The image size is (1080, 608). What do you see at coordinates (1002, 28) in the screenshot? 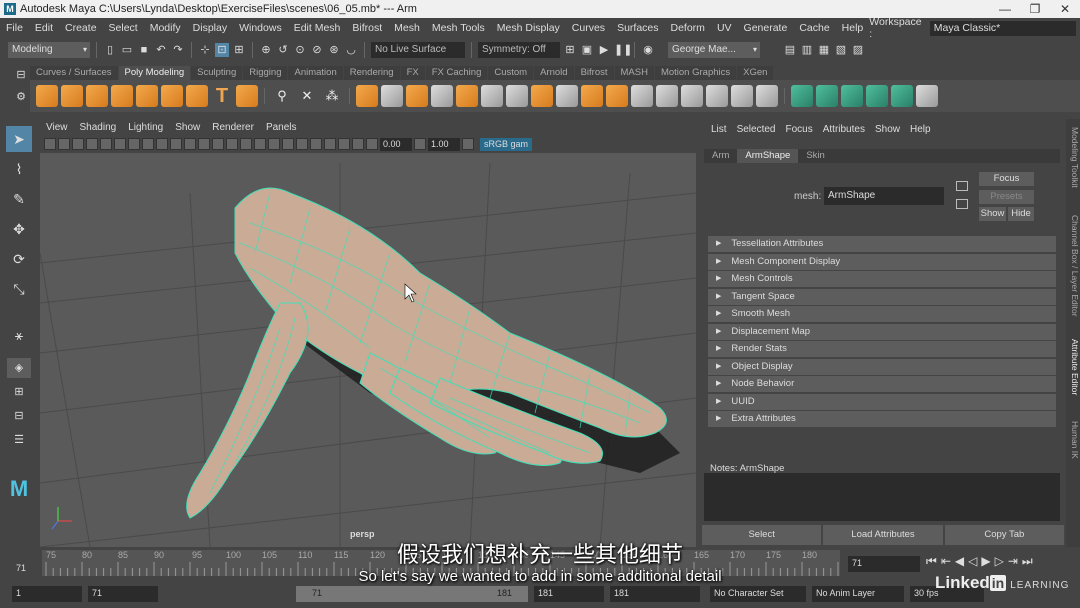
I see `workspace-dropdown: Maya Classic*` at bounding box center [1002, 28].